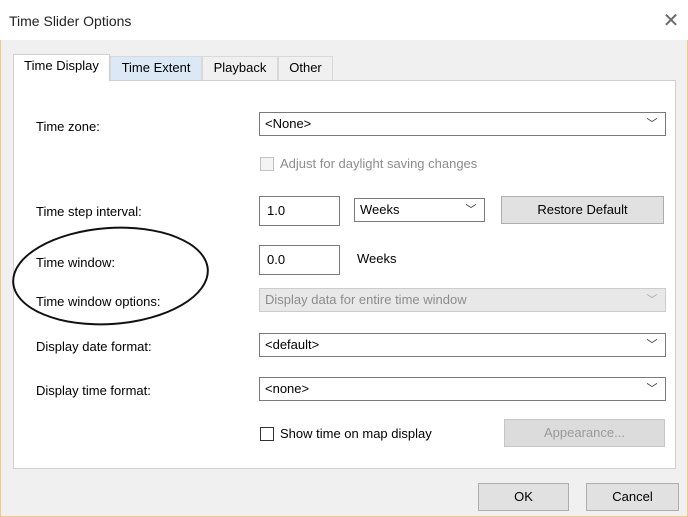 The image size is (688, 517). I want to click on time-window-options-select: Display data for entire time window ﹀, so click(462, 300).